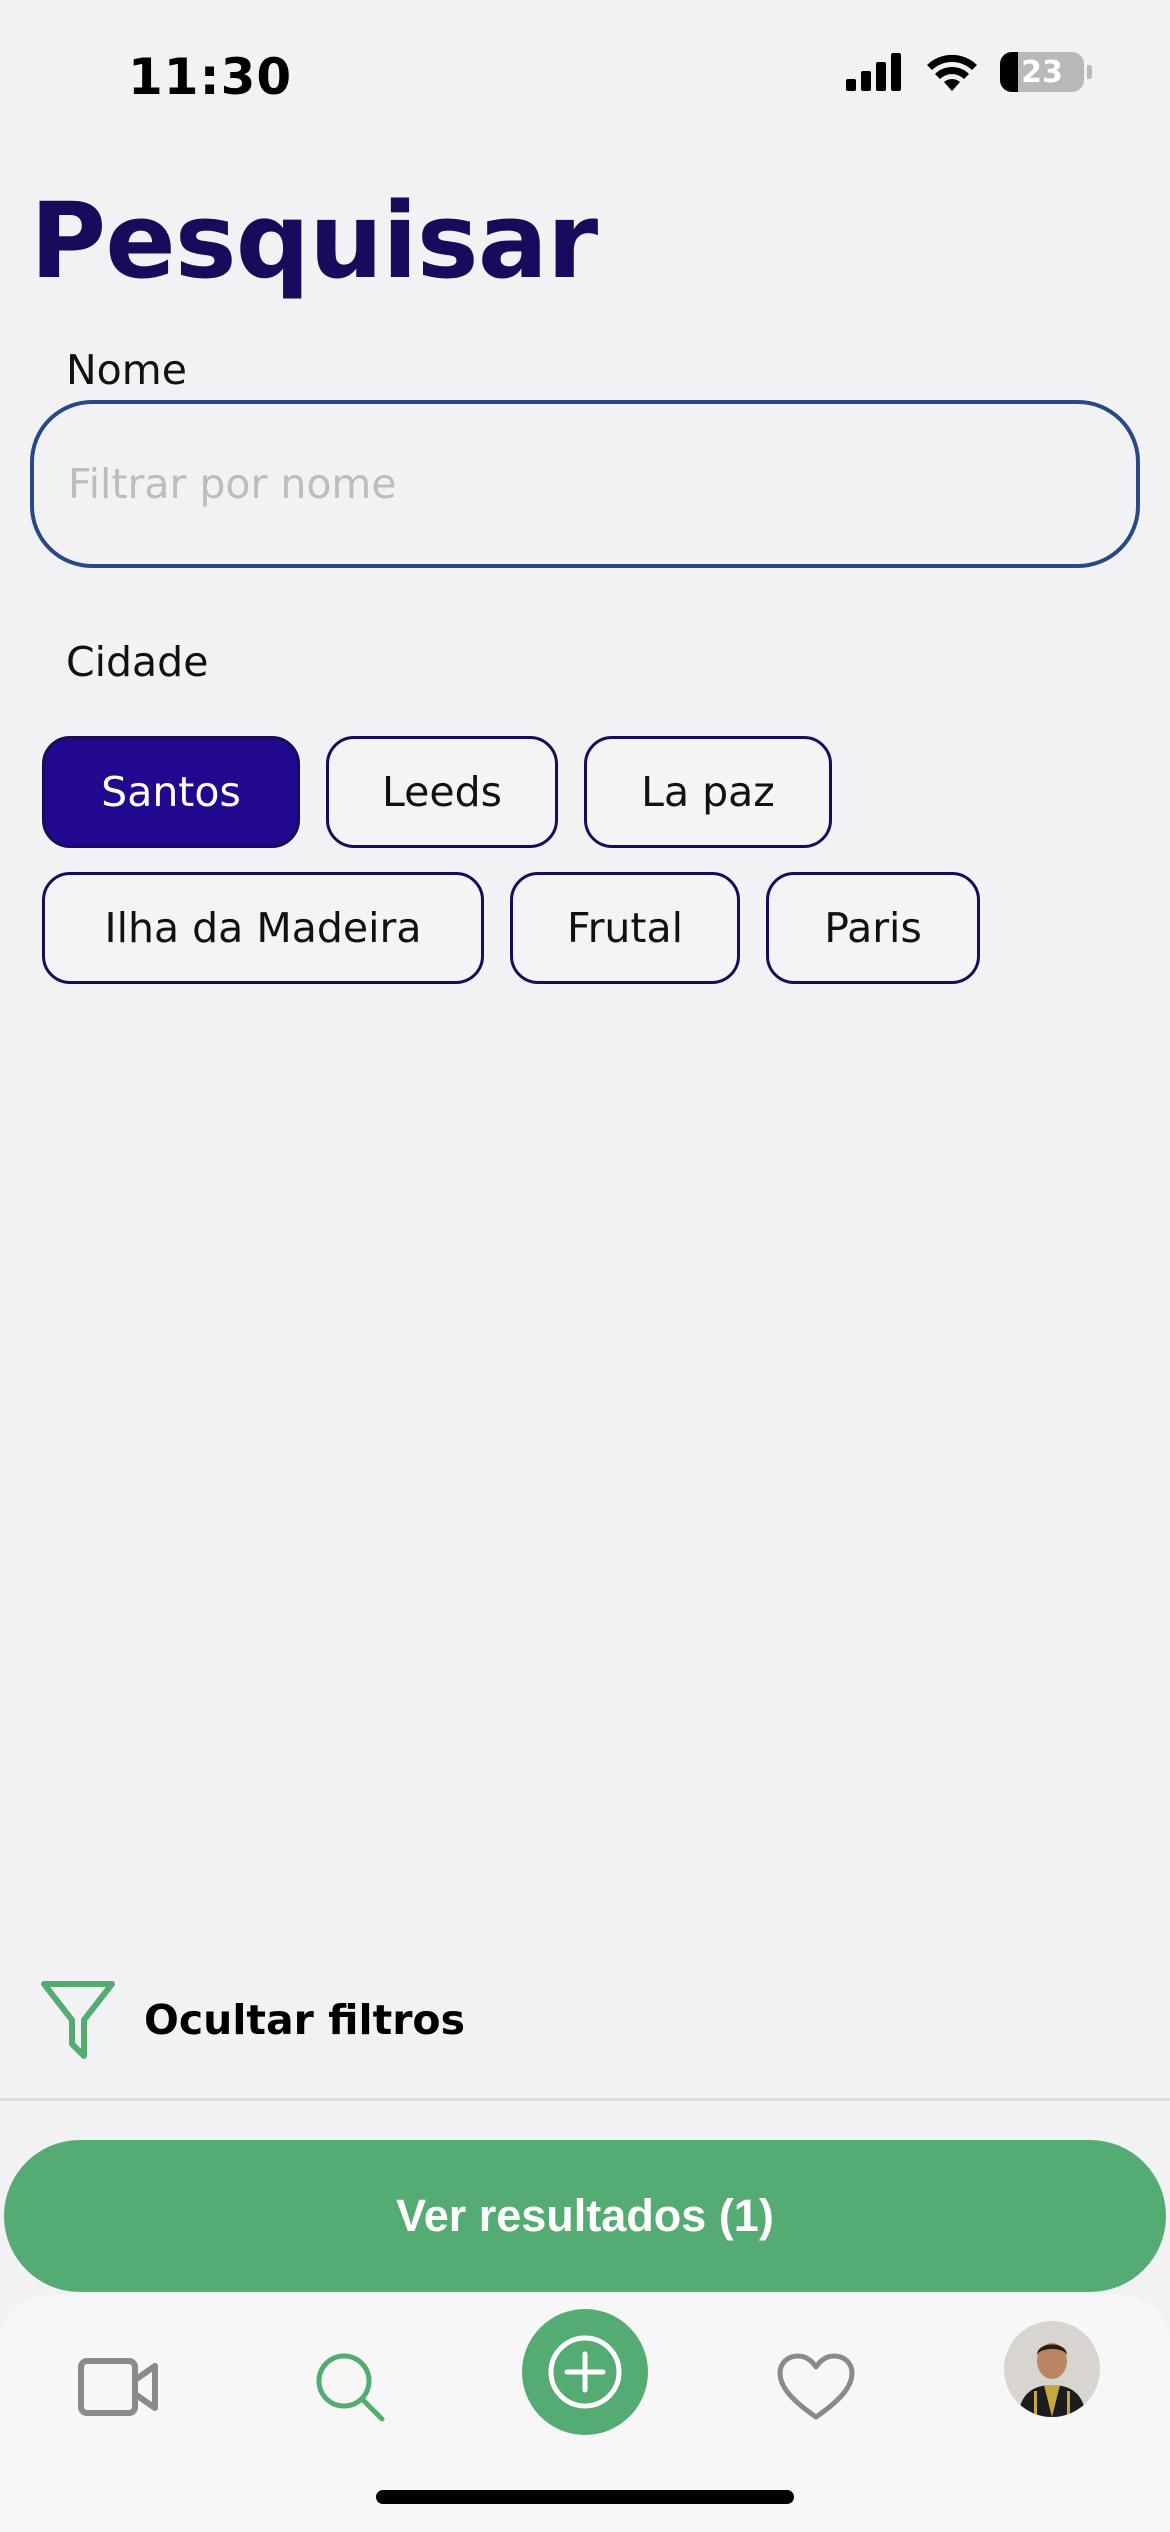 This screenshot has height=2532, width=1170. I want to click on name-field-label: Nome, so click(126, 370).